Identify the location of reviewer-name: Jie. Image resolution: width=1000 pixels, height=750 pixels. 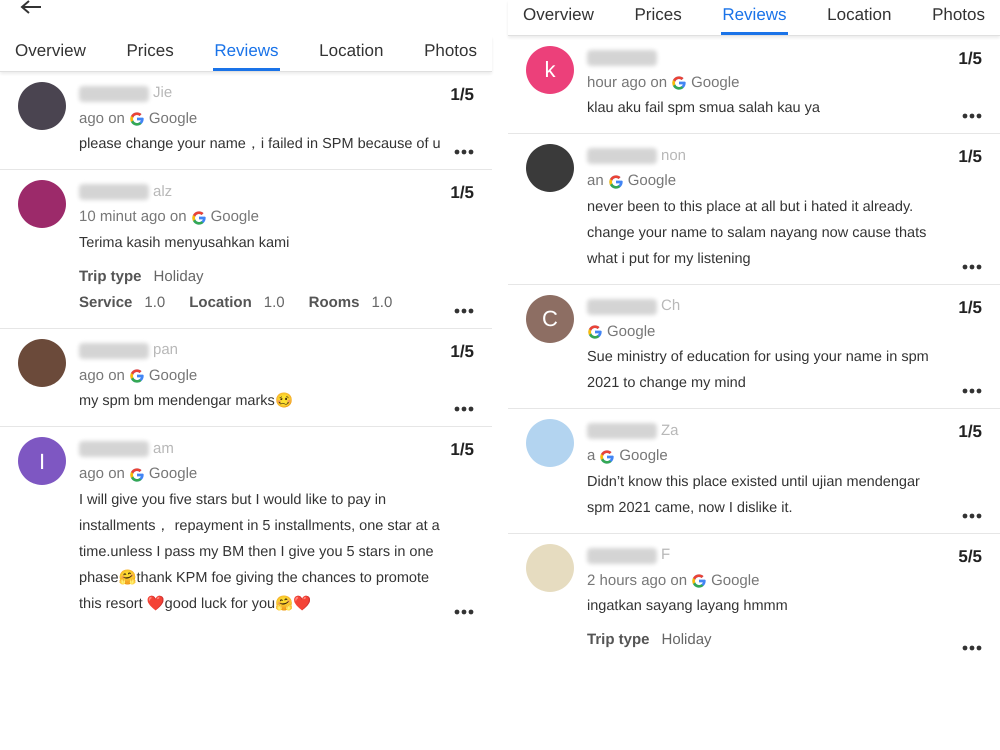
(162, 93).